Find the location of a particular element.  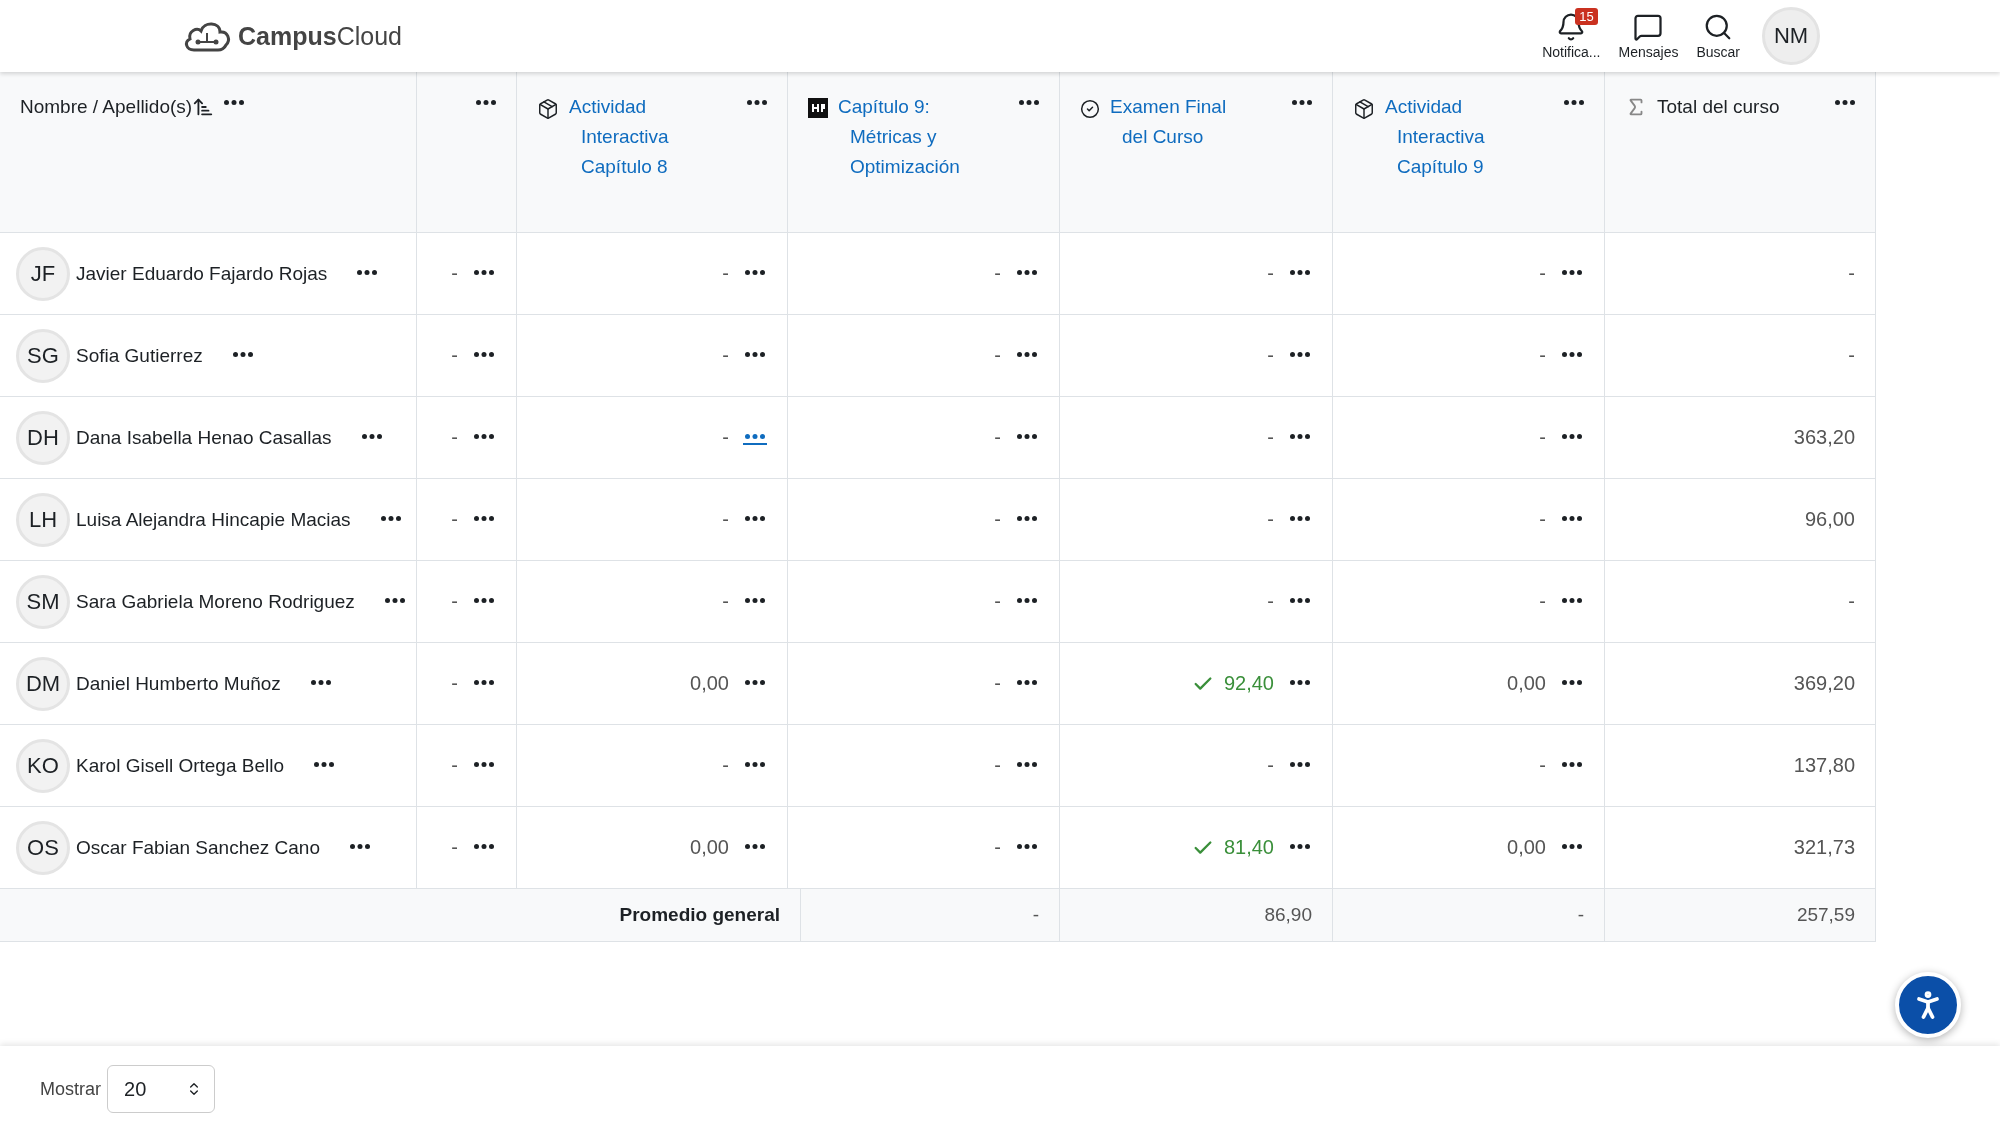

column-header-link: Actividad Interactiva Capítulo 9 is located at coordinates (1435, 137).